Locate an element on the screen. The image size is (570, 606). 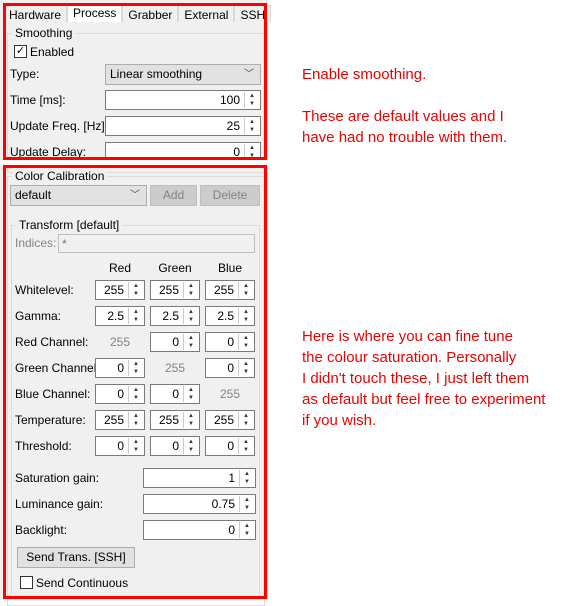
indices-input is located at coordinates (156, 243).